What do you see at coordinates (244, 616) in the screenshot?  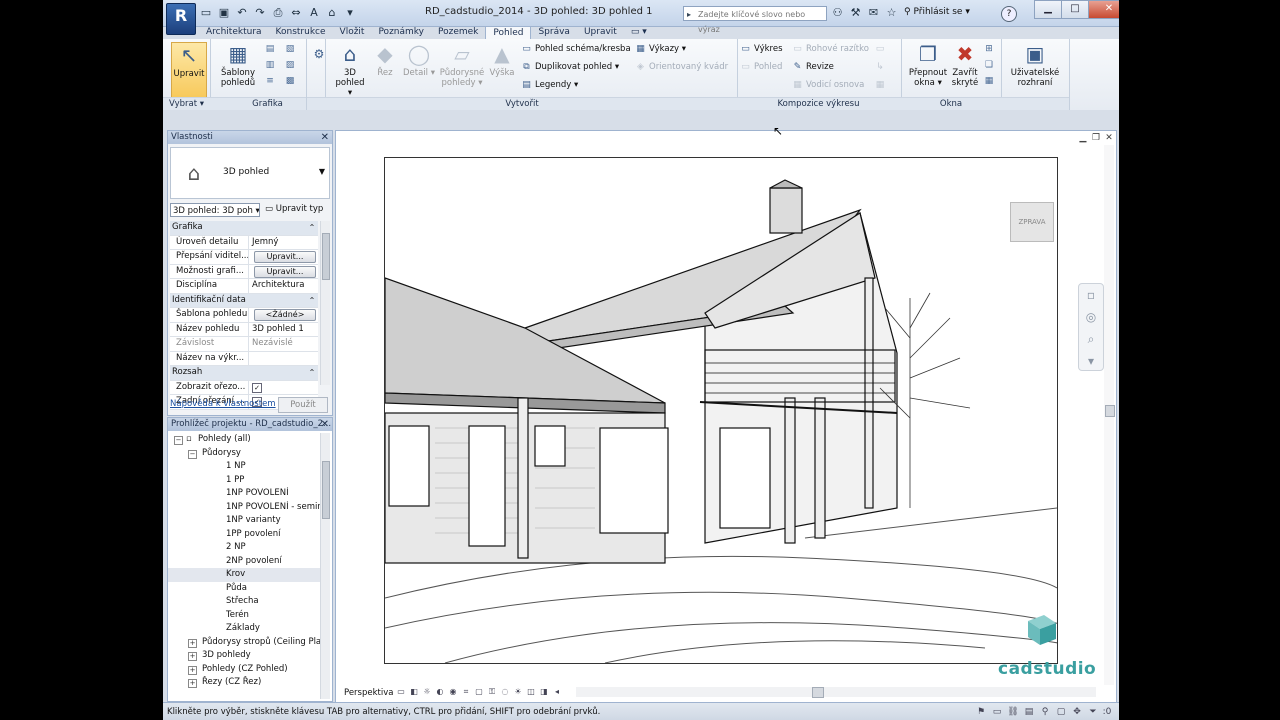 I see `browser-tree-item: Terén` at bounding box center [244, 616].